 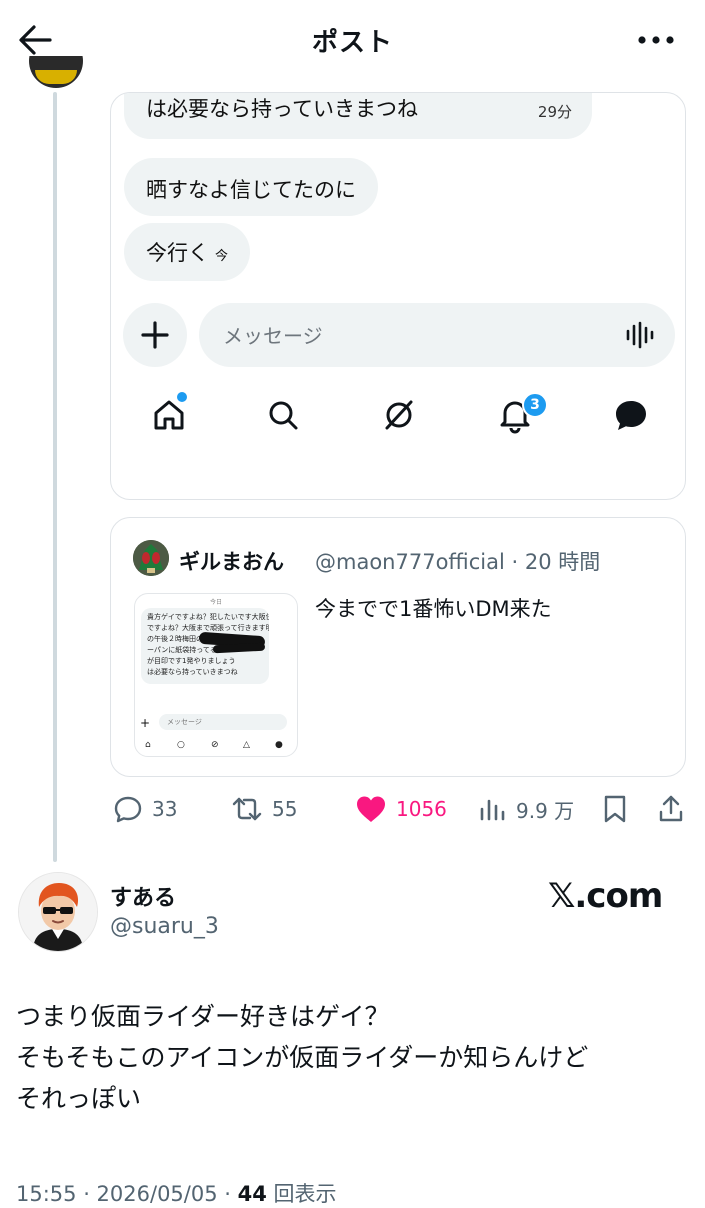 I want to click on plus-icon, so click(x=155, y=335).